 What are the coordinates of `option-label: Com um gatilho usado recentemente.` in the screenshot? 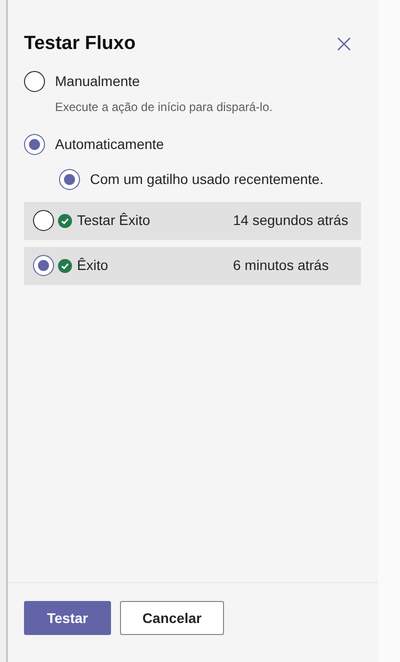 It's located at (207, 179).